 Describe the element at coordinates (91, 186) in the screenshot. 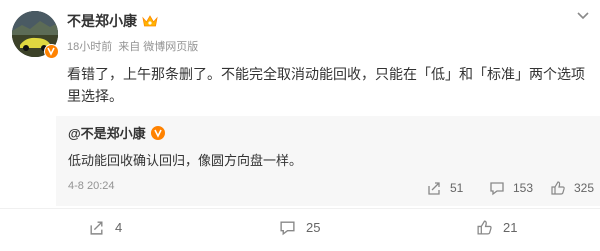

I see `repost-date: 4-8 20:24` at that location.